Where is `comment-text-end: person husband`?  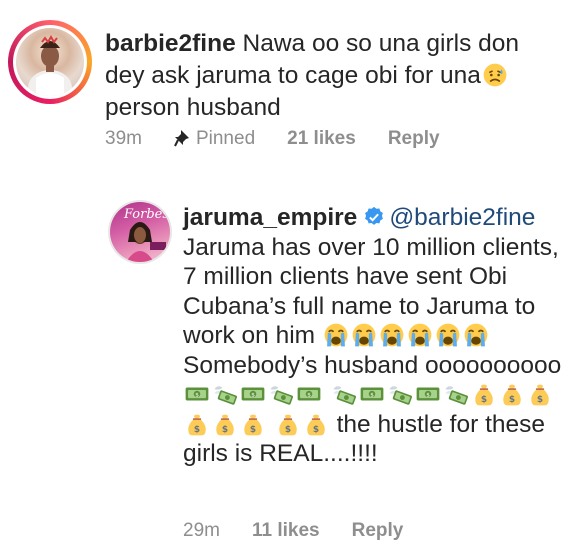 comment-text-end: person husband is located at coordinates (193, 107).